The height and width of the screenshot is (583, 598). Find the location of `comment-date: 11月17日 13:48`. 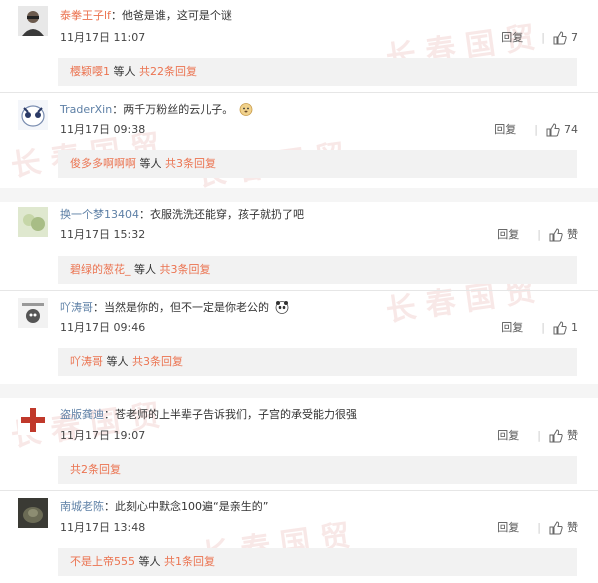

comment-date: 11月17日 13:48 is located at coordinates (103, 527).